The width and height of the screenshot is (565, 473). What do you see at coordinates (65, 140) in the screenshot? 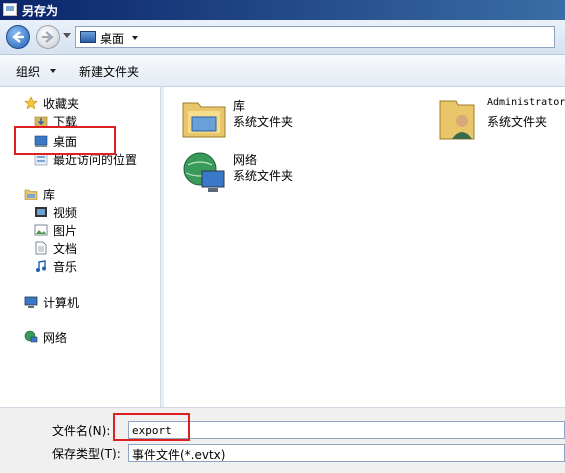
I see `desktop-highlight-box` at bounding box center [65, 140].